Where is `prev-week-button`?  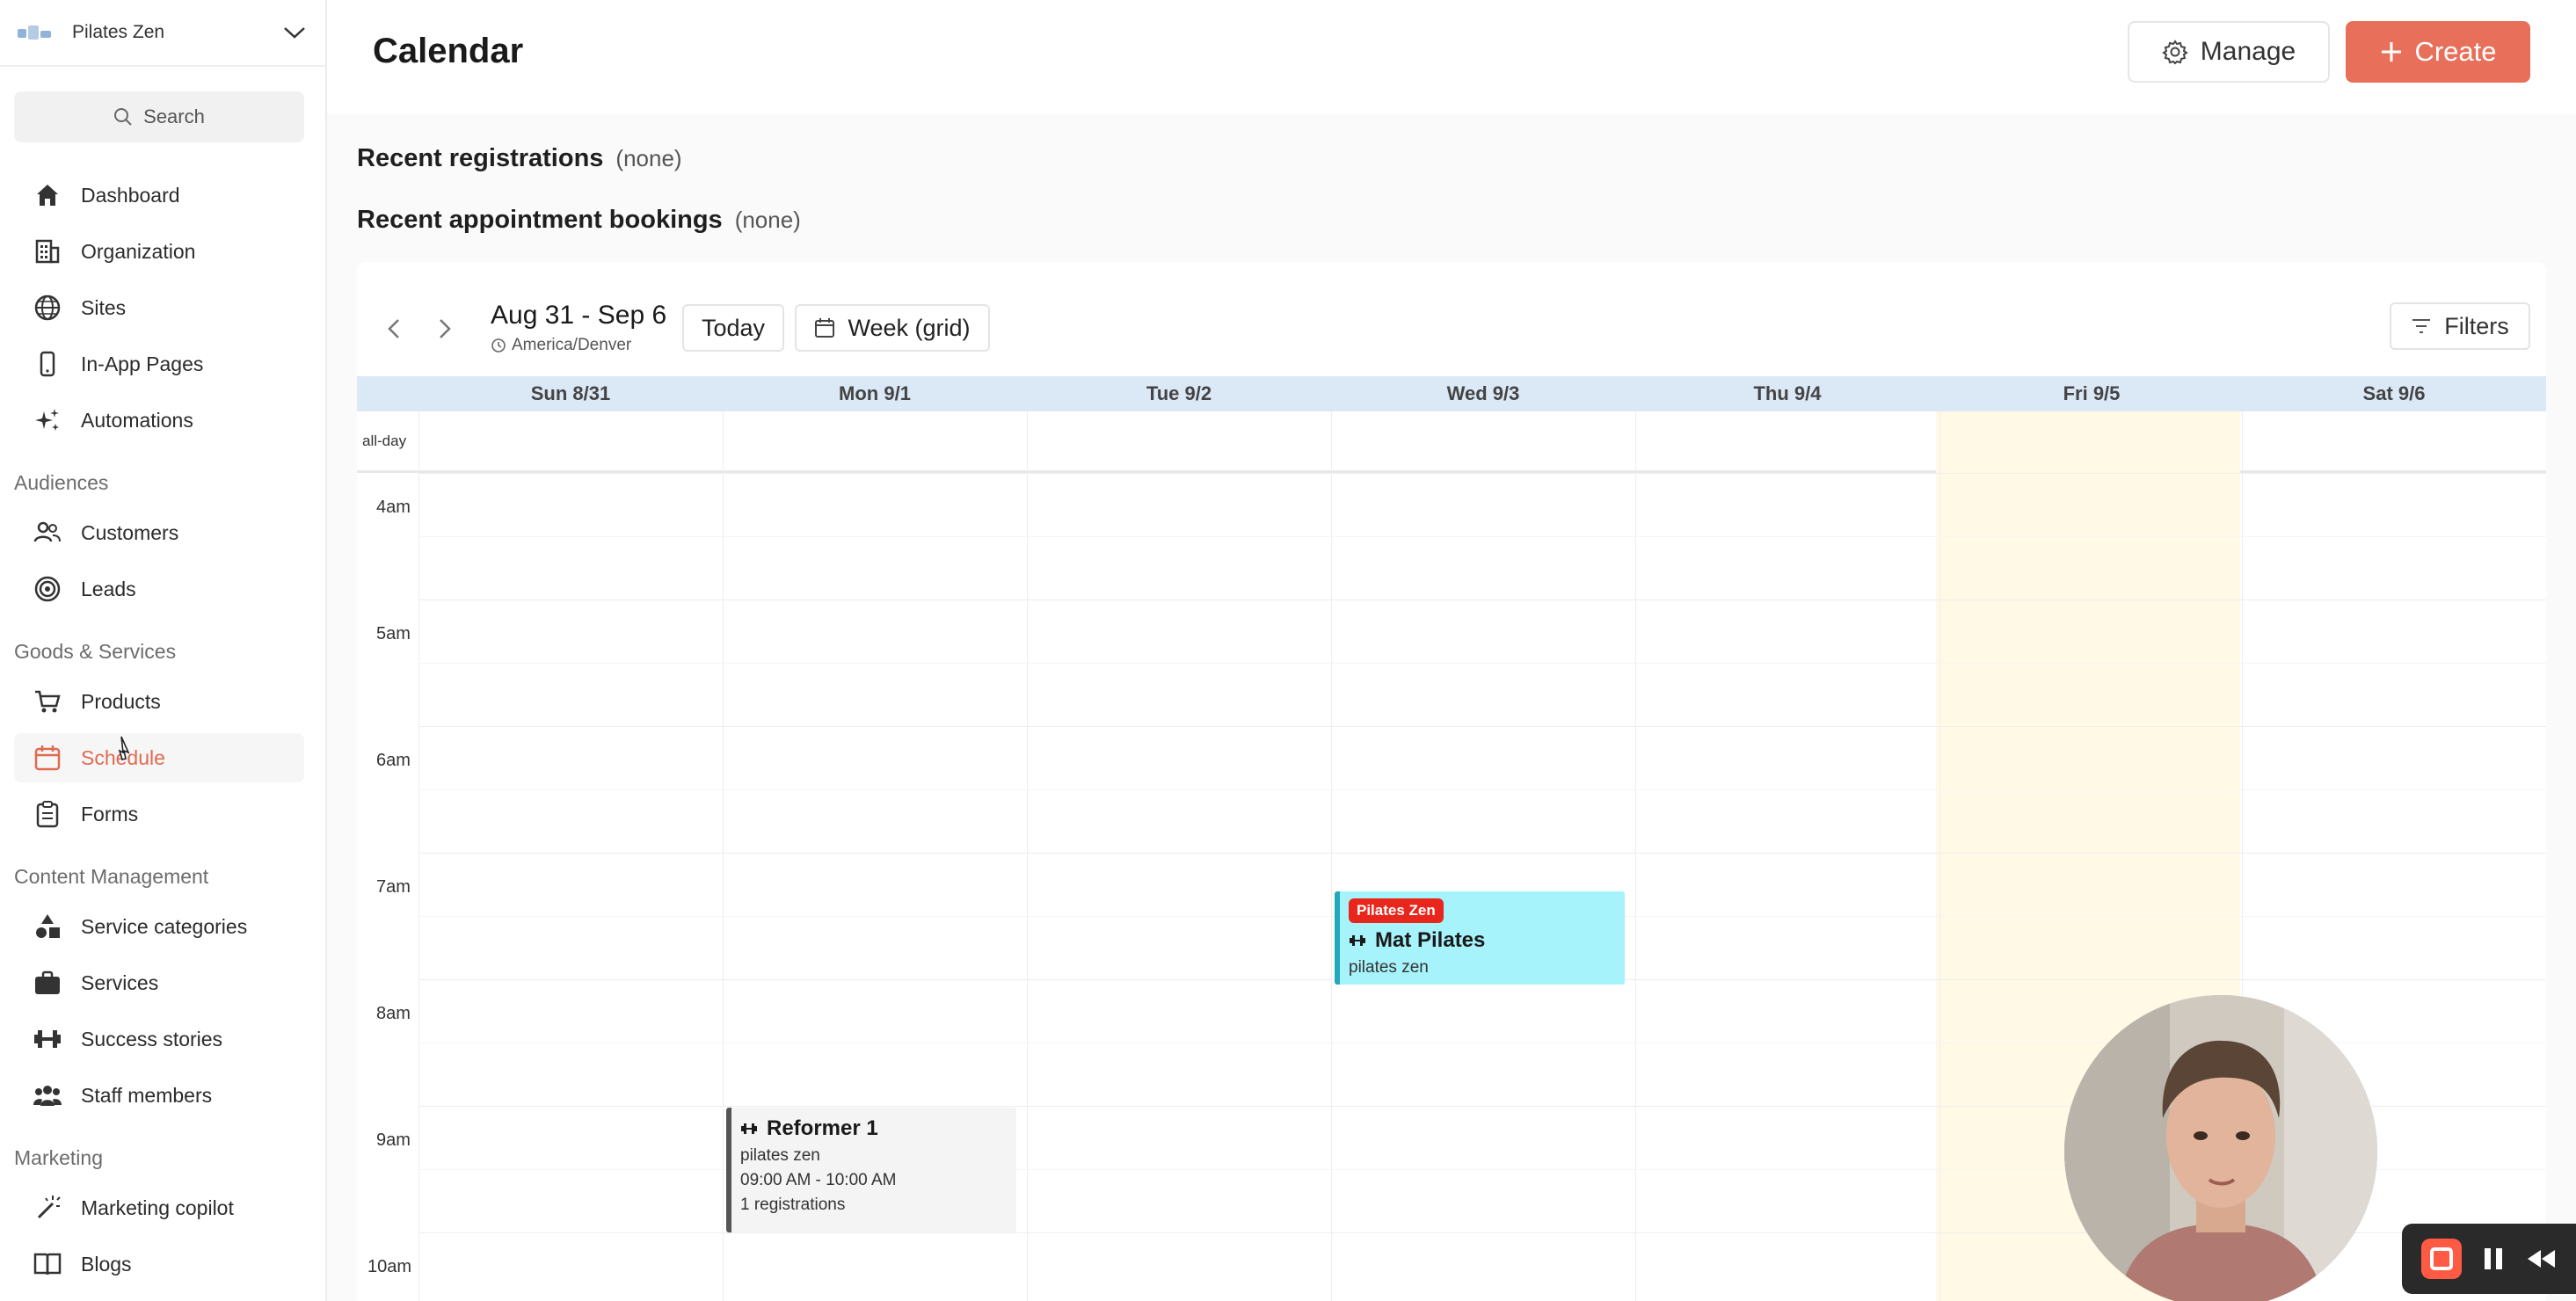 prev-week-button is located at coordinates (394, 329).